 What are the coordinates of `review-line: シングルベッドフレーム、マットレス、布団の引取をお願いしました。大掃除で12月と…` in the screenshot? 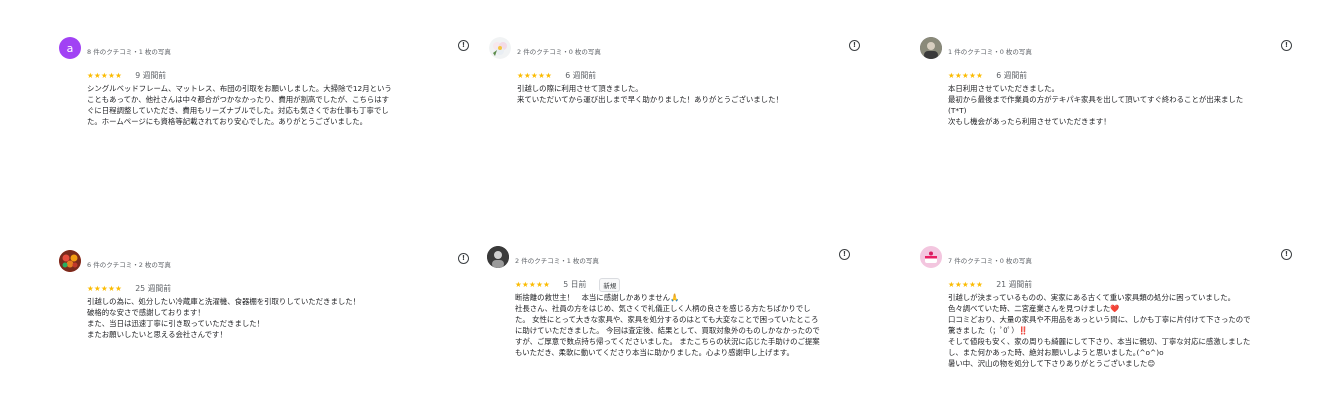 It's located at (239, 88).